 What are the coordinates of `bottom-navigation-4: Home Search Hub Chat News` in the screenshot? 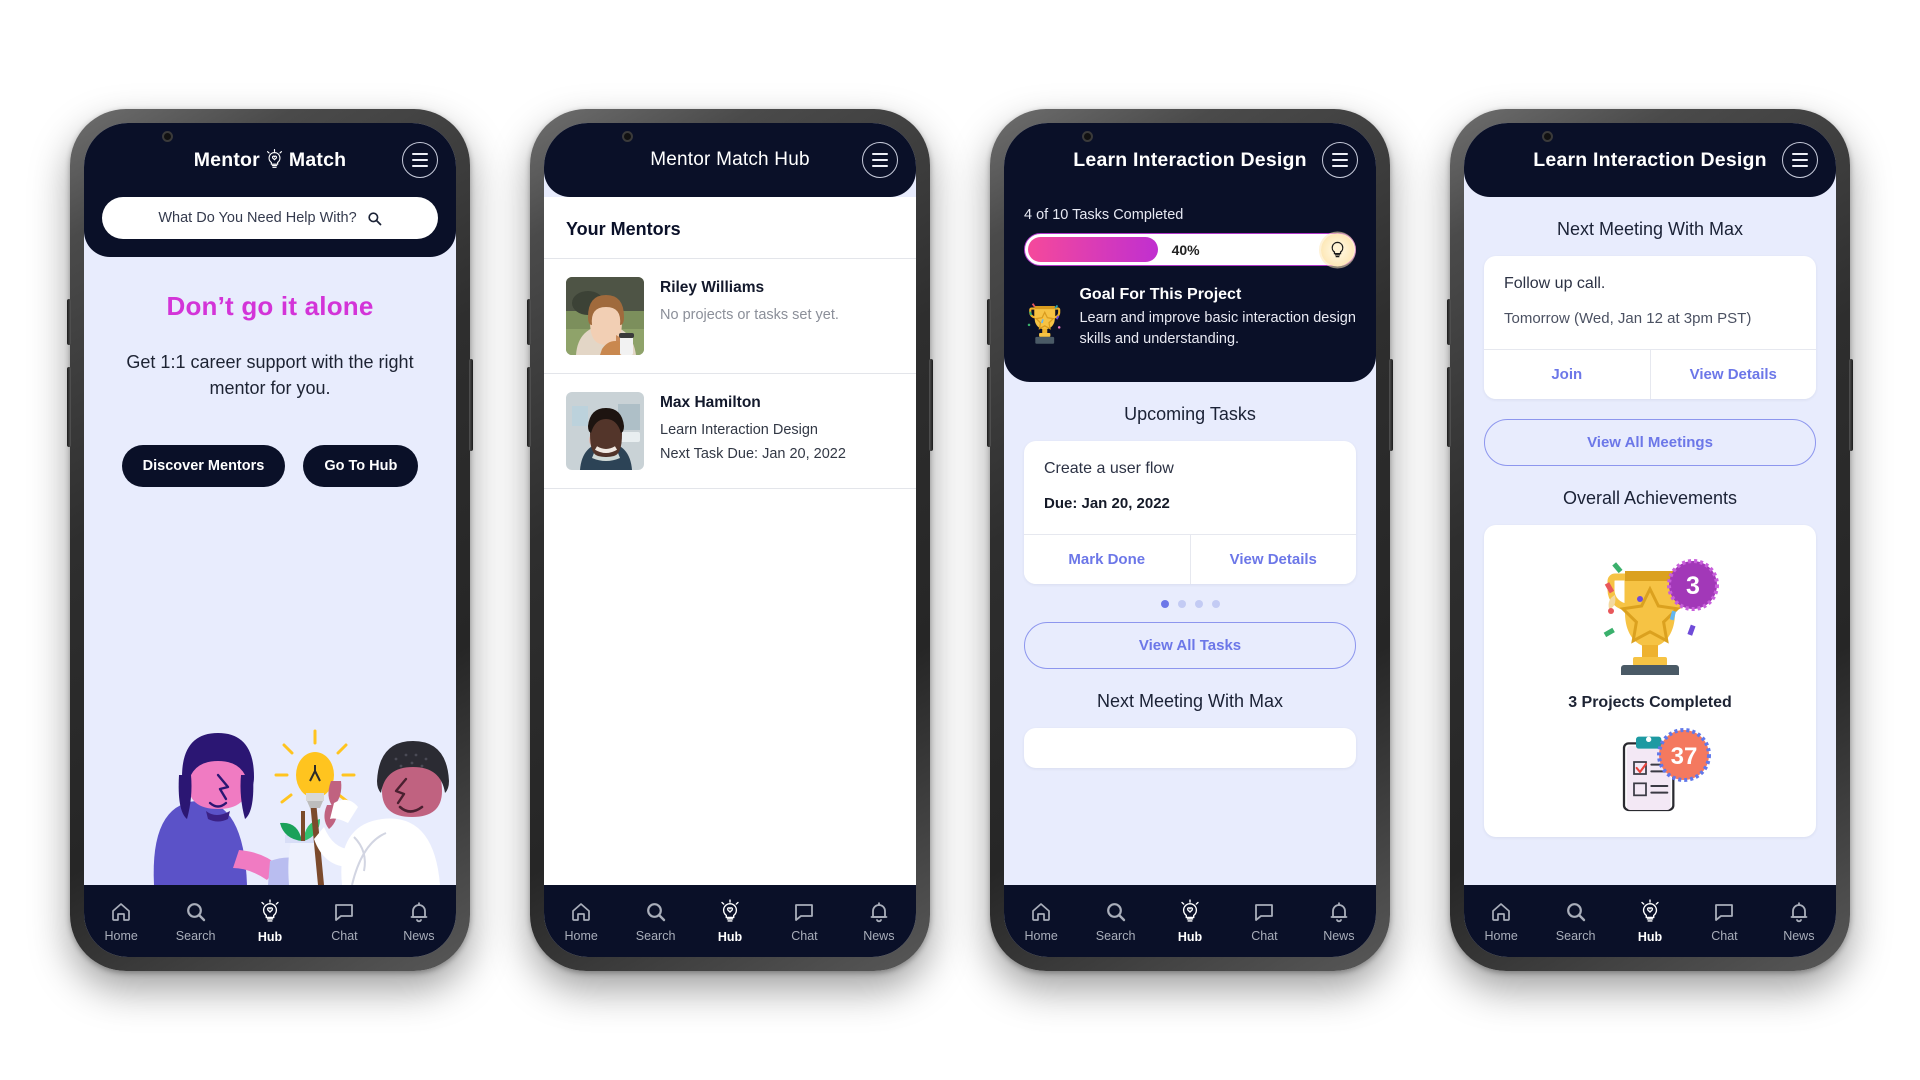 It's located at (1650, 921).